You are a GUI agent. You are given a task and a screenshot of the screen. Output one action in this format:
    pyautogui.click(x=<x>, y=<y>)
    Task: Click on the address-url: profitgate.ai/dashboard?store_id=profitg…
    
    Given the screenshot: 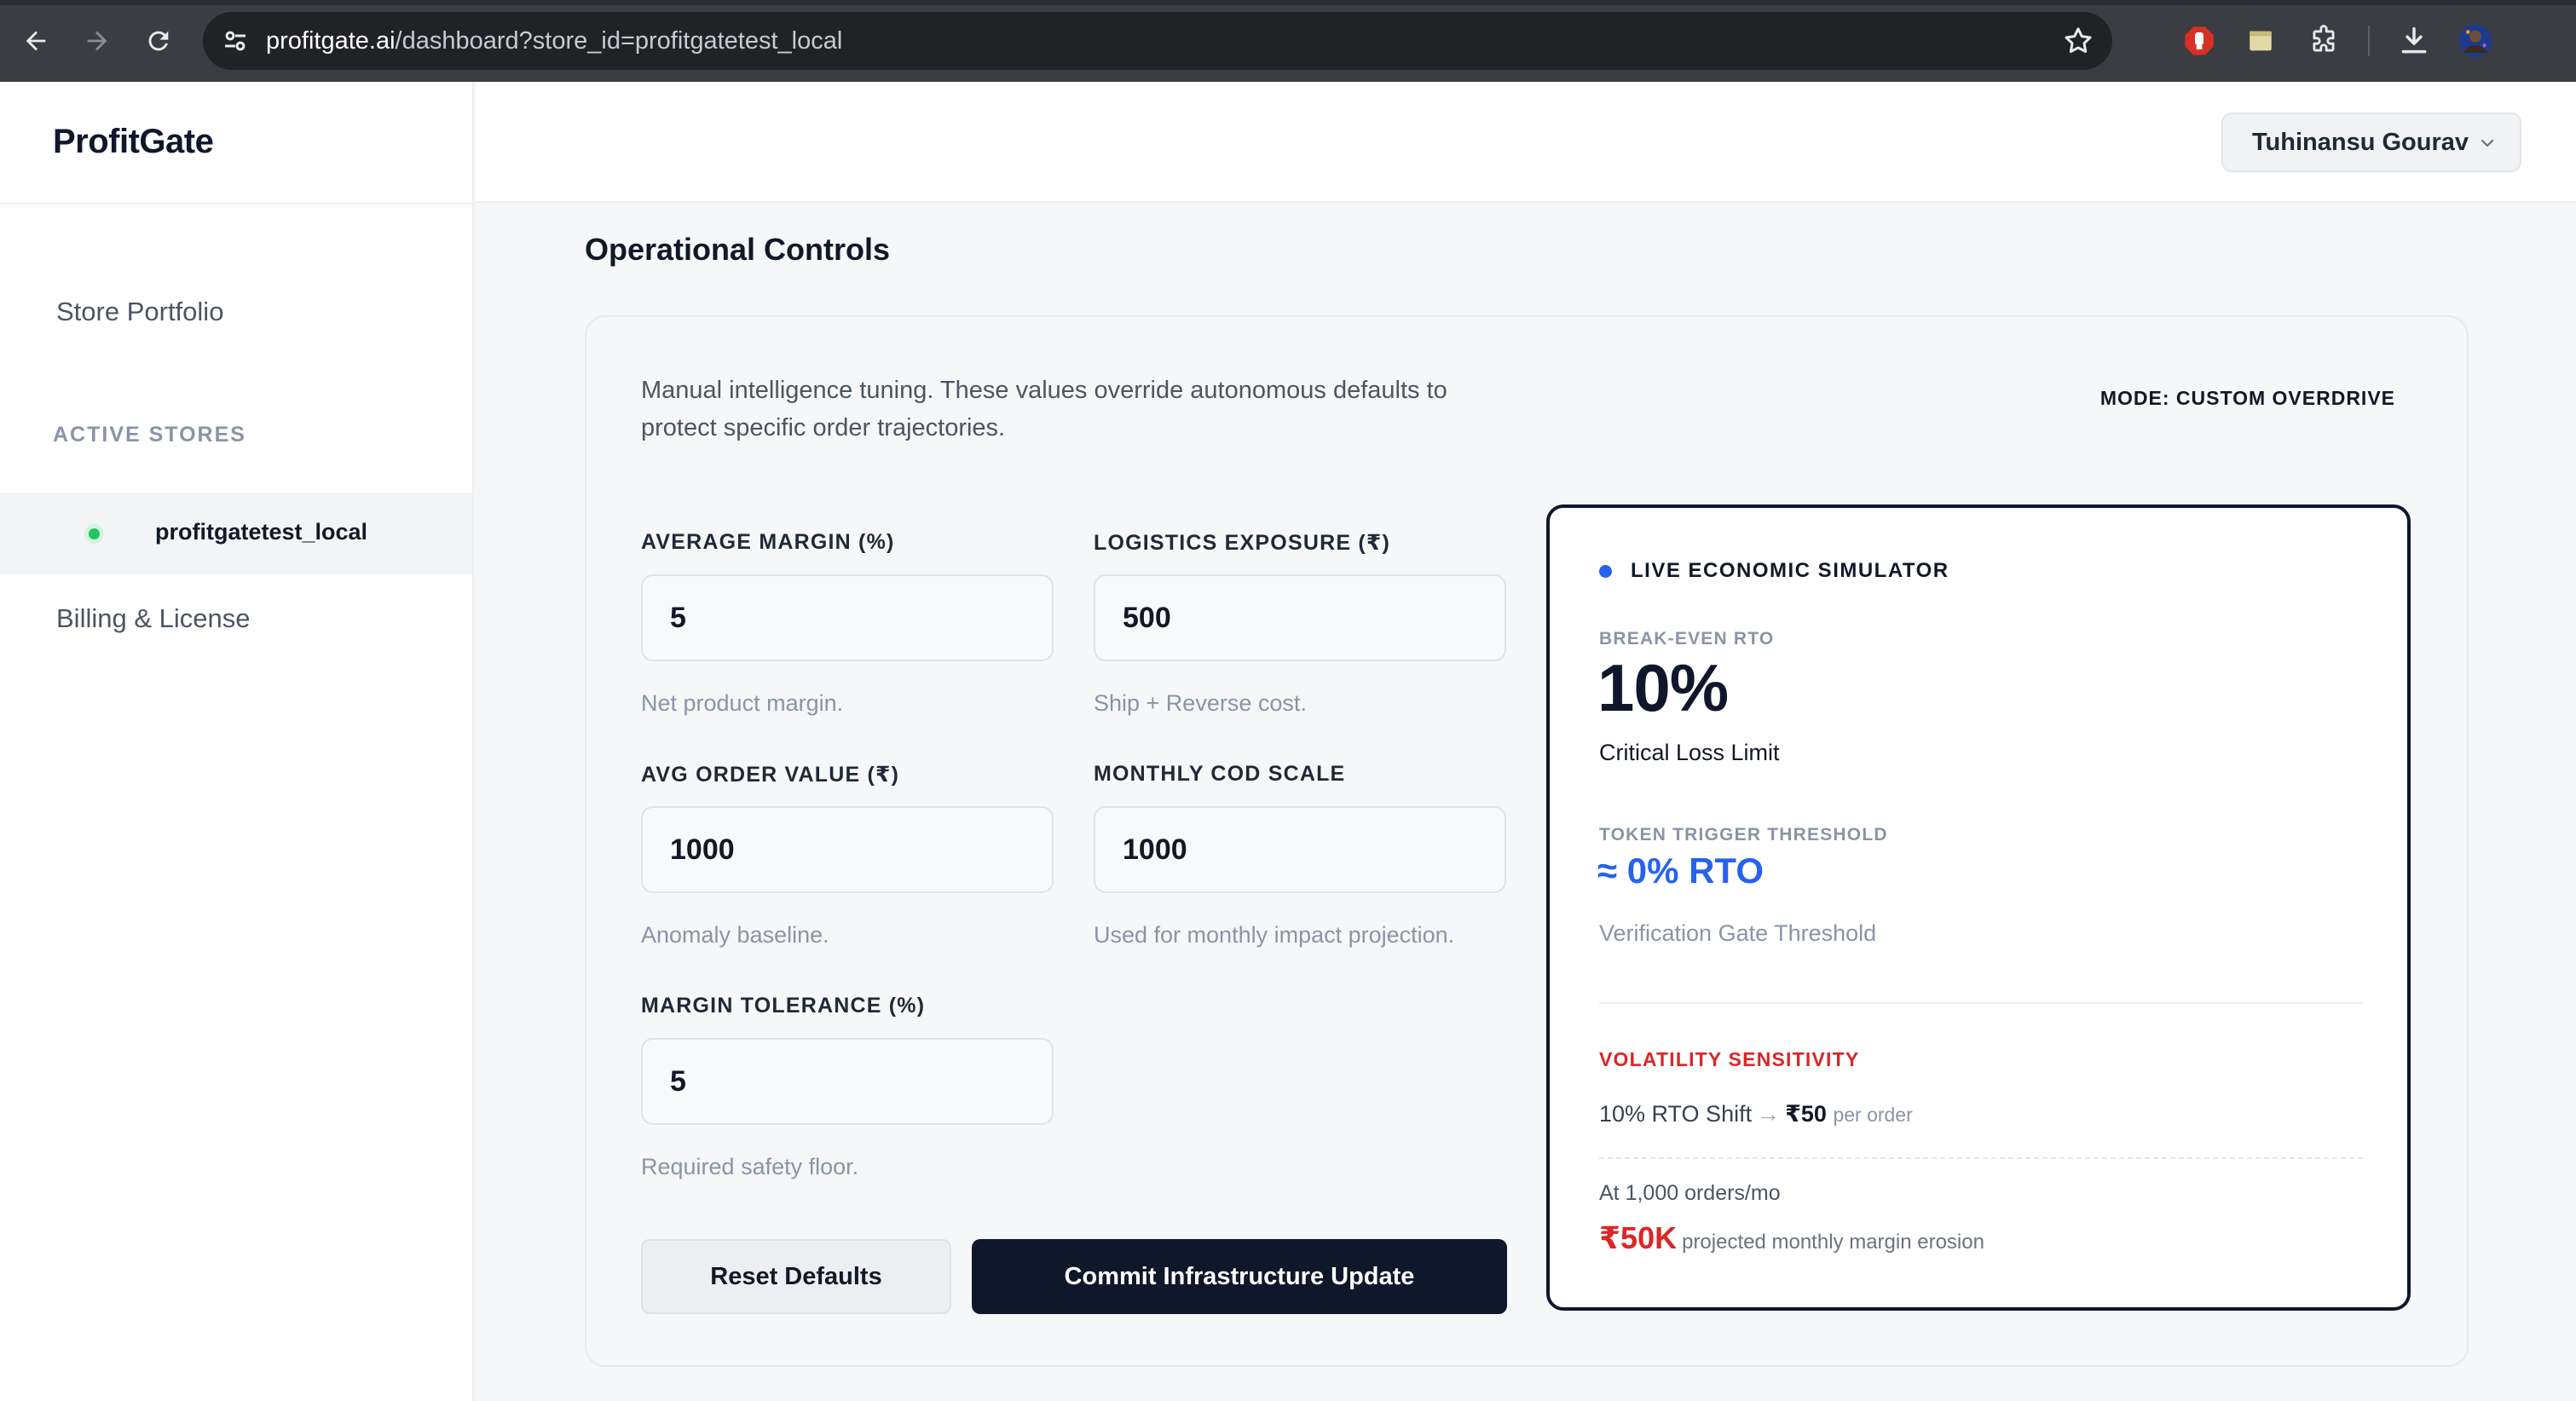 What is the action you would take?
    pyautogui.click(x=554, y=40)
    